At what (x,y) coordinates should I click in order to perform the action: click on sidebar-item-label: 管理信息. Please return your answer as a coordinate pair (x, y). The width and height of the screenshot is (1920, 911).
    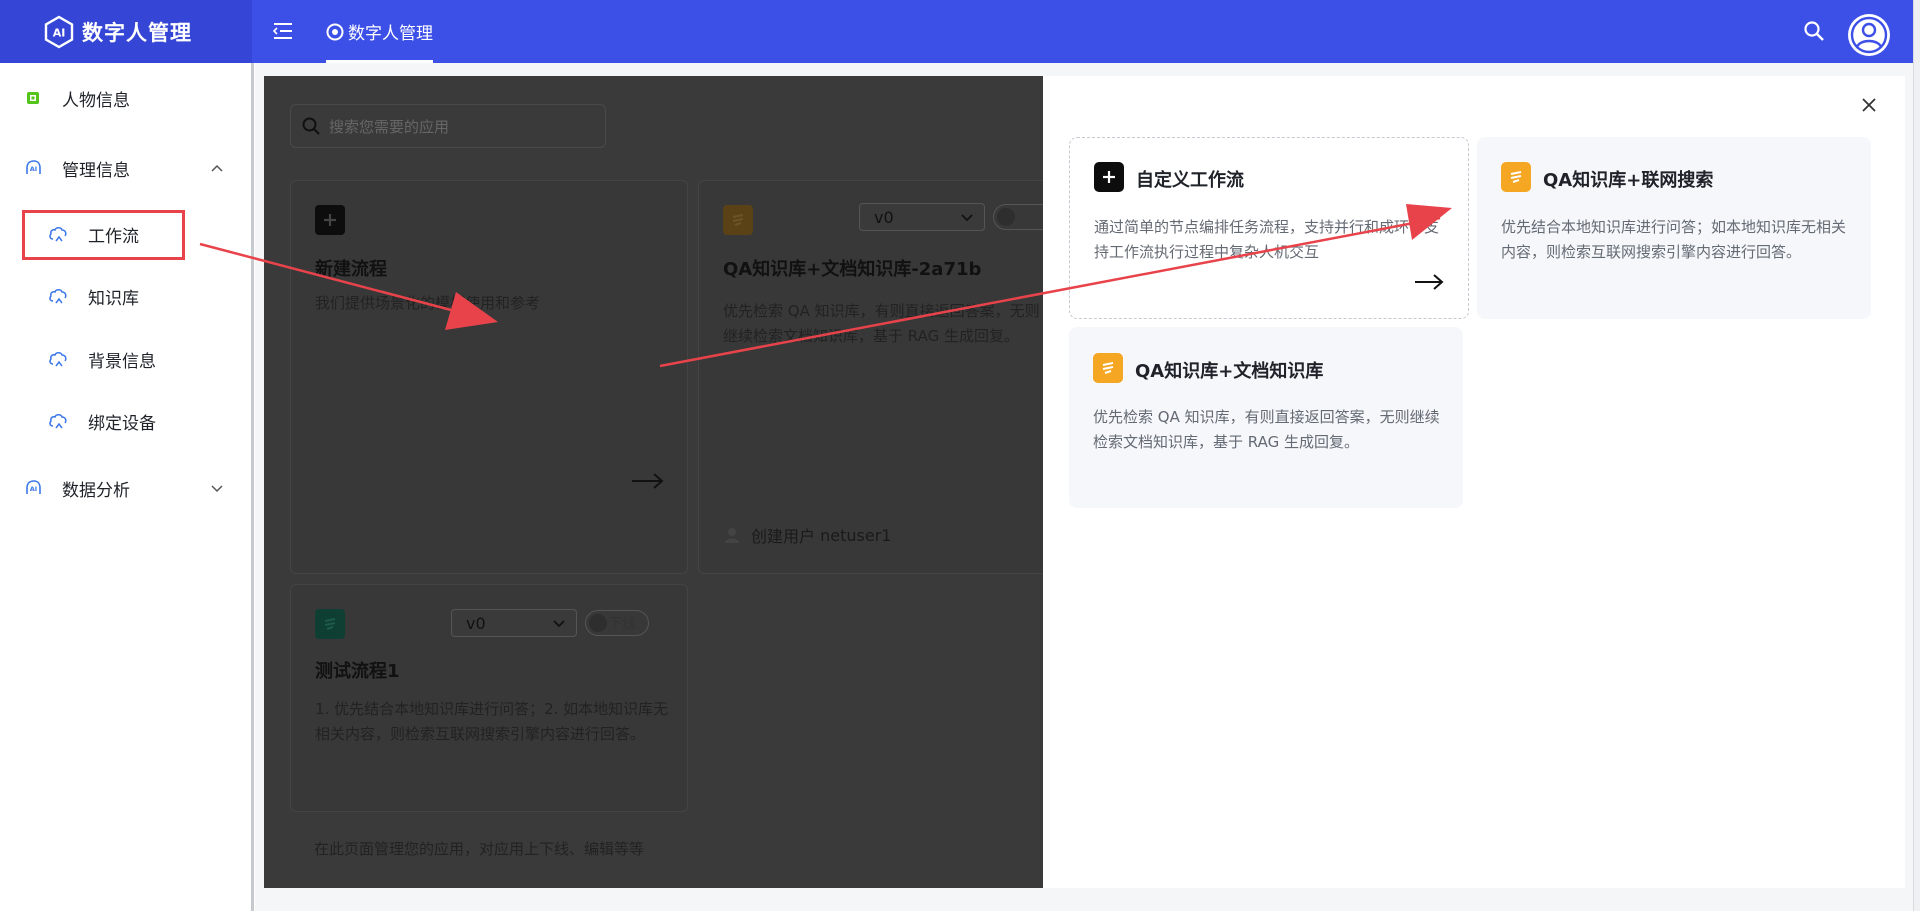
    Looking at the image, I should click on (96, 170).